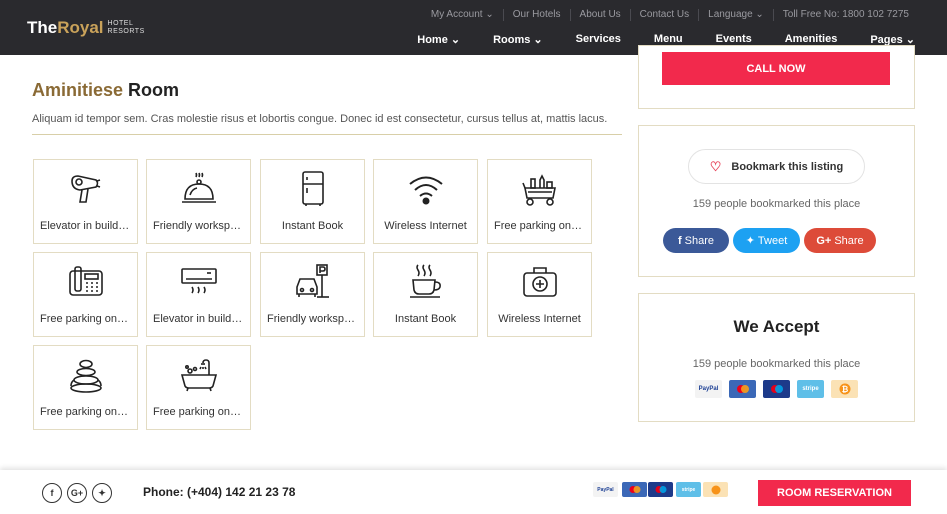  What do you see at coordinates (776, 204) in the screenshot?
I see `bookmark-count: 159 people bookmarked this place` at bounding box center [776, 204].